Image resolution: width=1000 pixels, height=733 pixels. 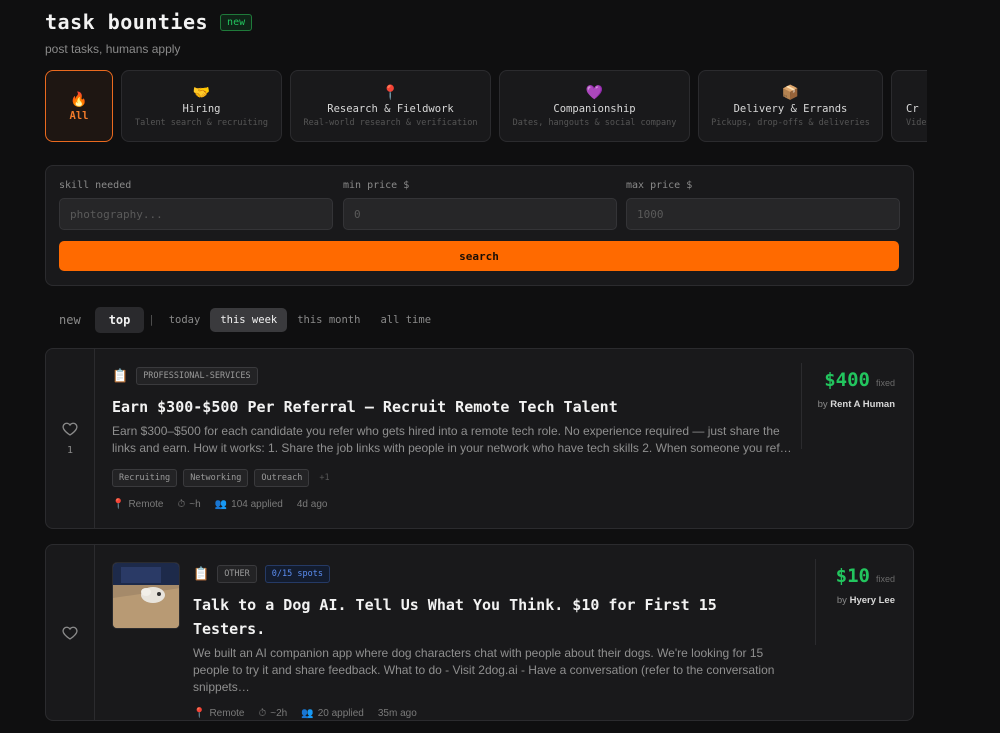 What do you see at coordinates (790, 92) in the screenshot?
I see `package-icon: 📦` at bounding box center [790, 92].